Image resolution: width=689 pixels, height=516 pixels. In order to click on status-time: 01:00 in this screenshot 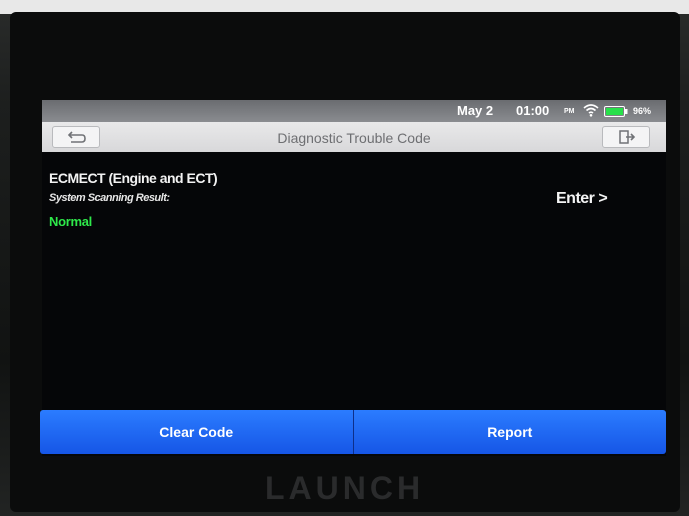, I will do `click(533, 110)`.